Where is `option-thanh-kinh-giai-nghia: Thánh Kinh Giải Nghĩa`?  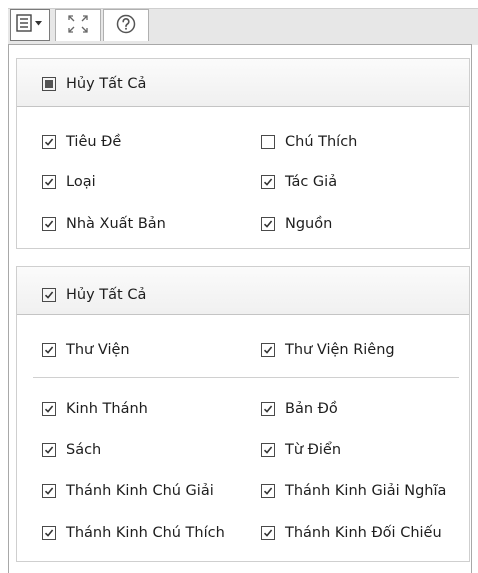 option-thanh-kinh-giai-nghia: Thánh Kinh Giải Nghĩa is located at coordinates (353, 491).